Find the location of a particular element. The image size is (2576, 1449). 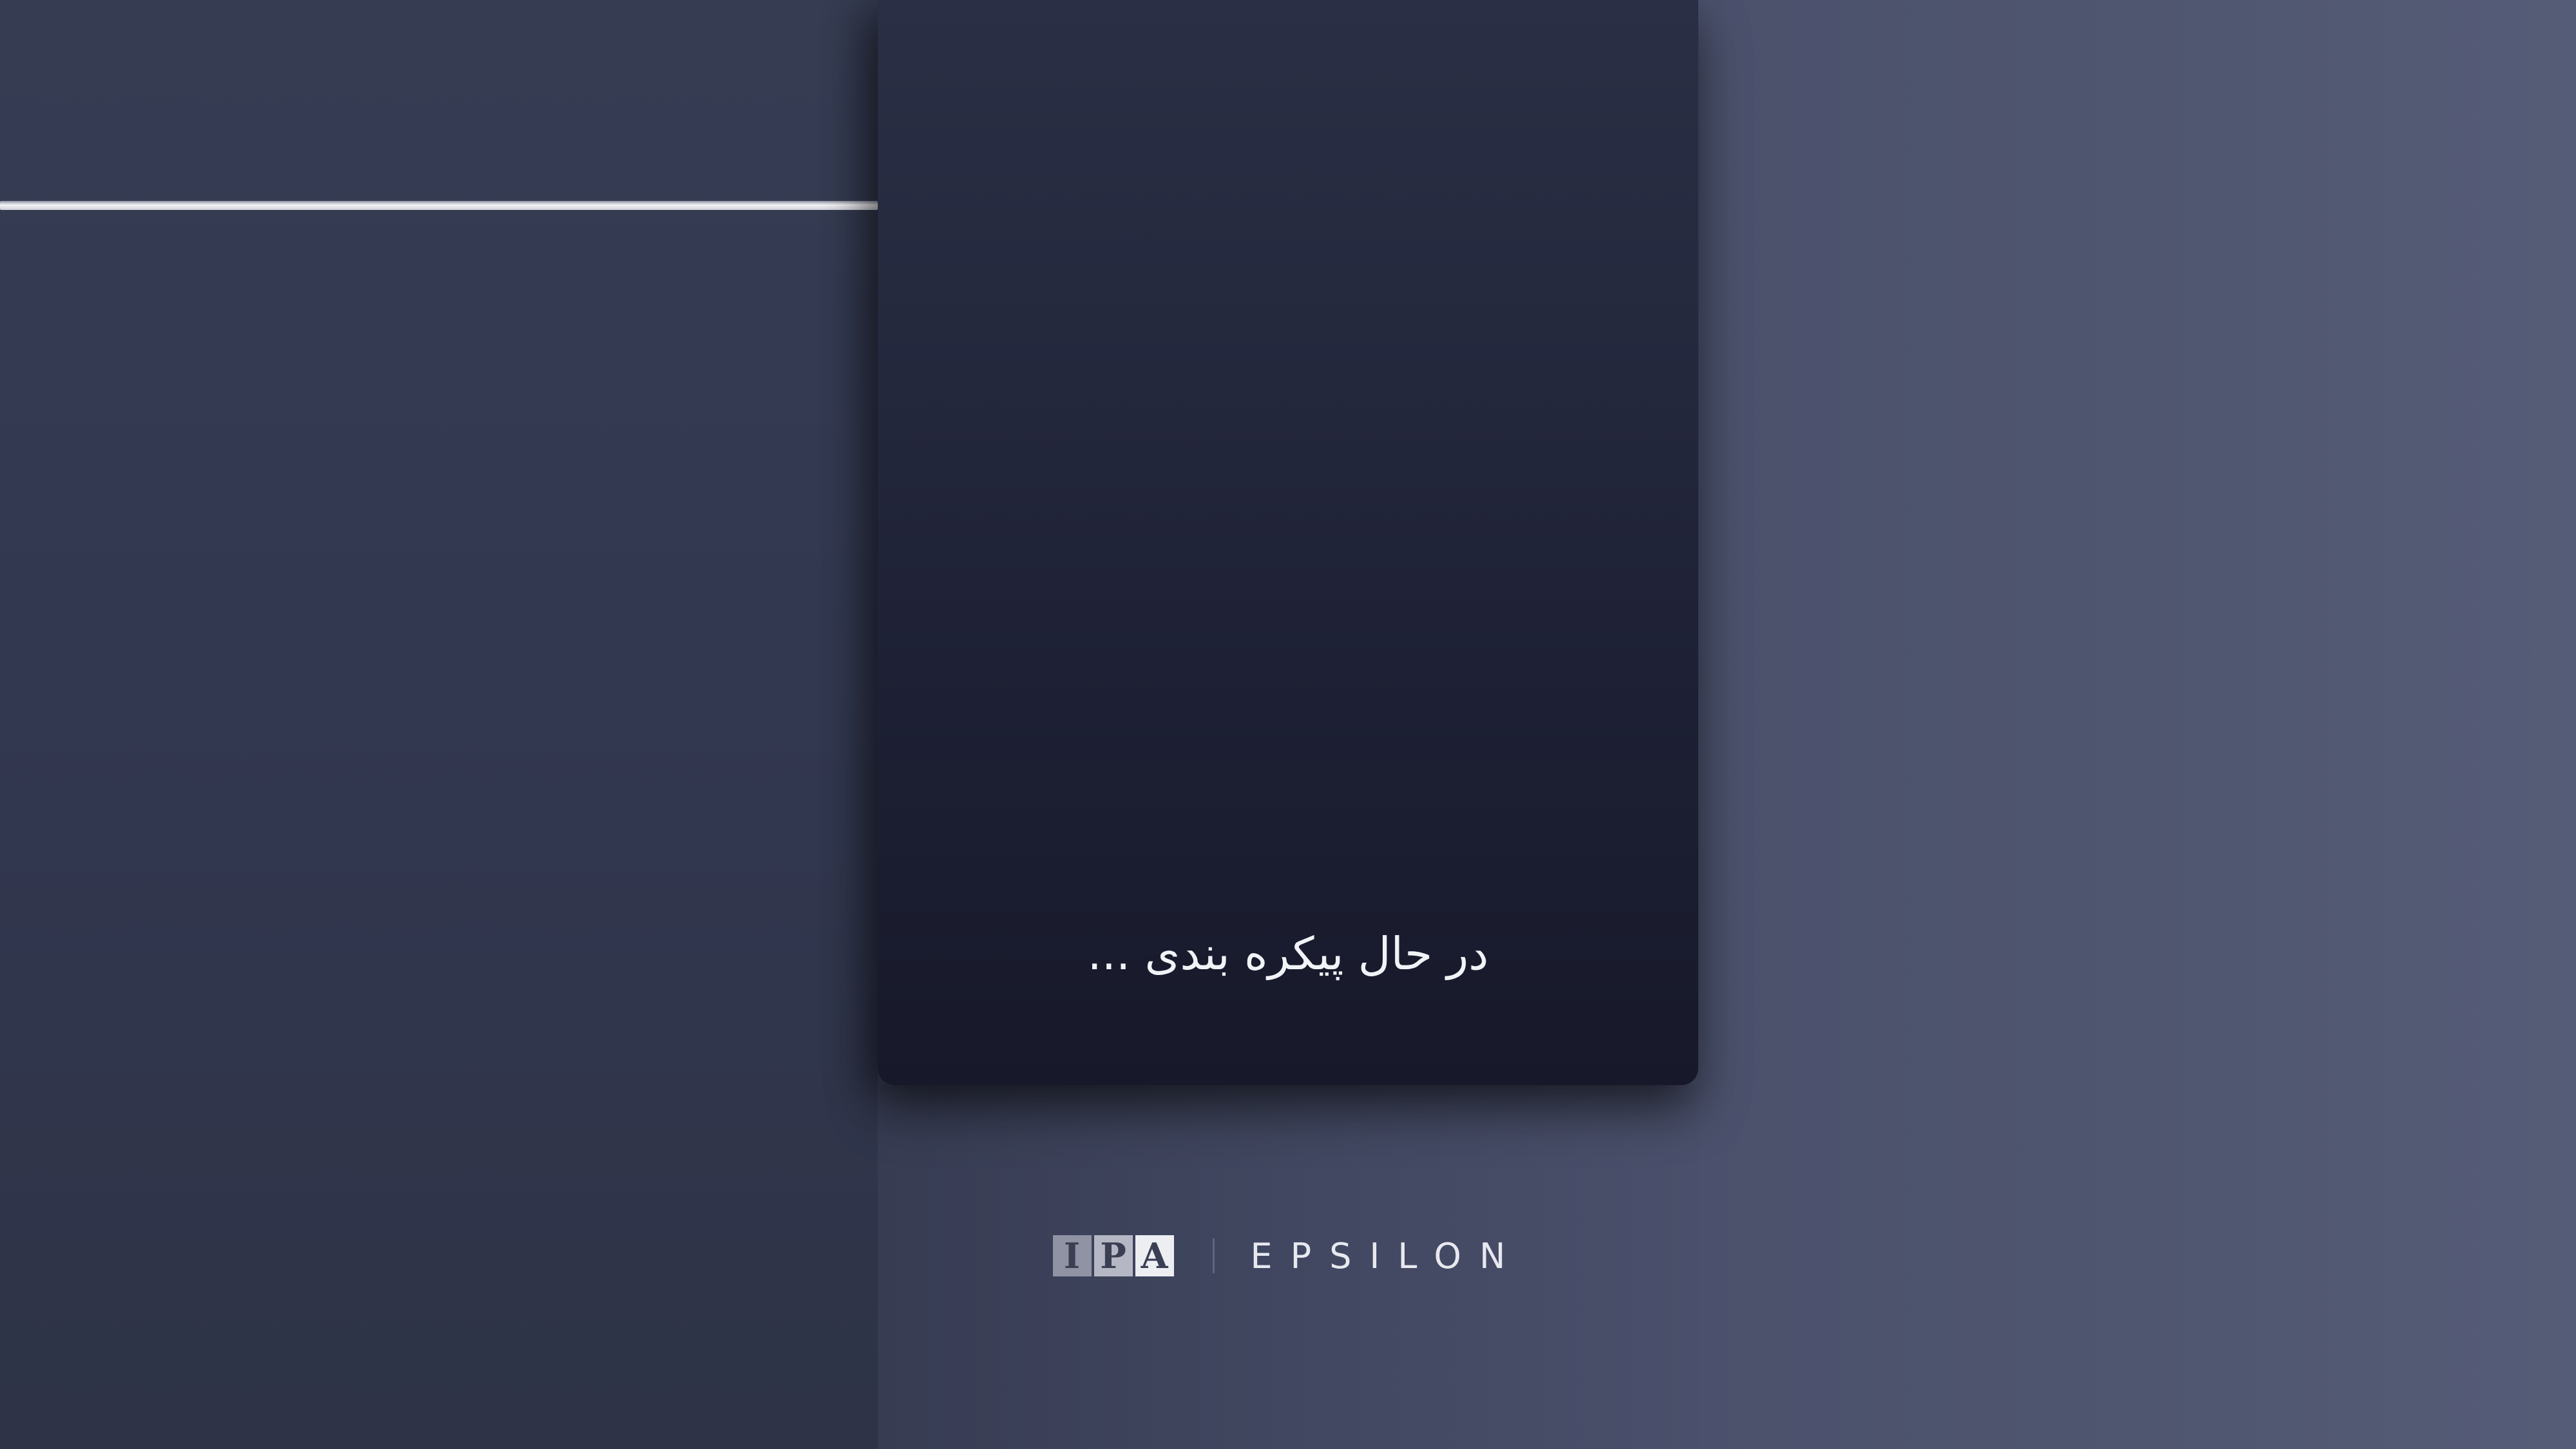

ipa-logo: I P A is located at coordinates (1113, 1255).